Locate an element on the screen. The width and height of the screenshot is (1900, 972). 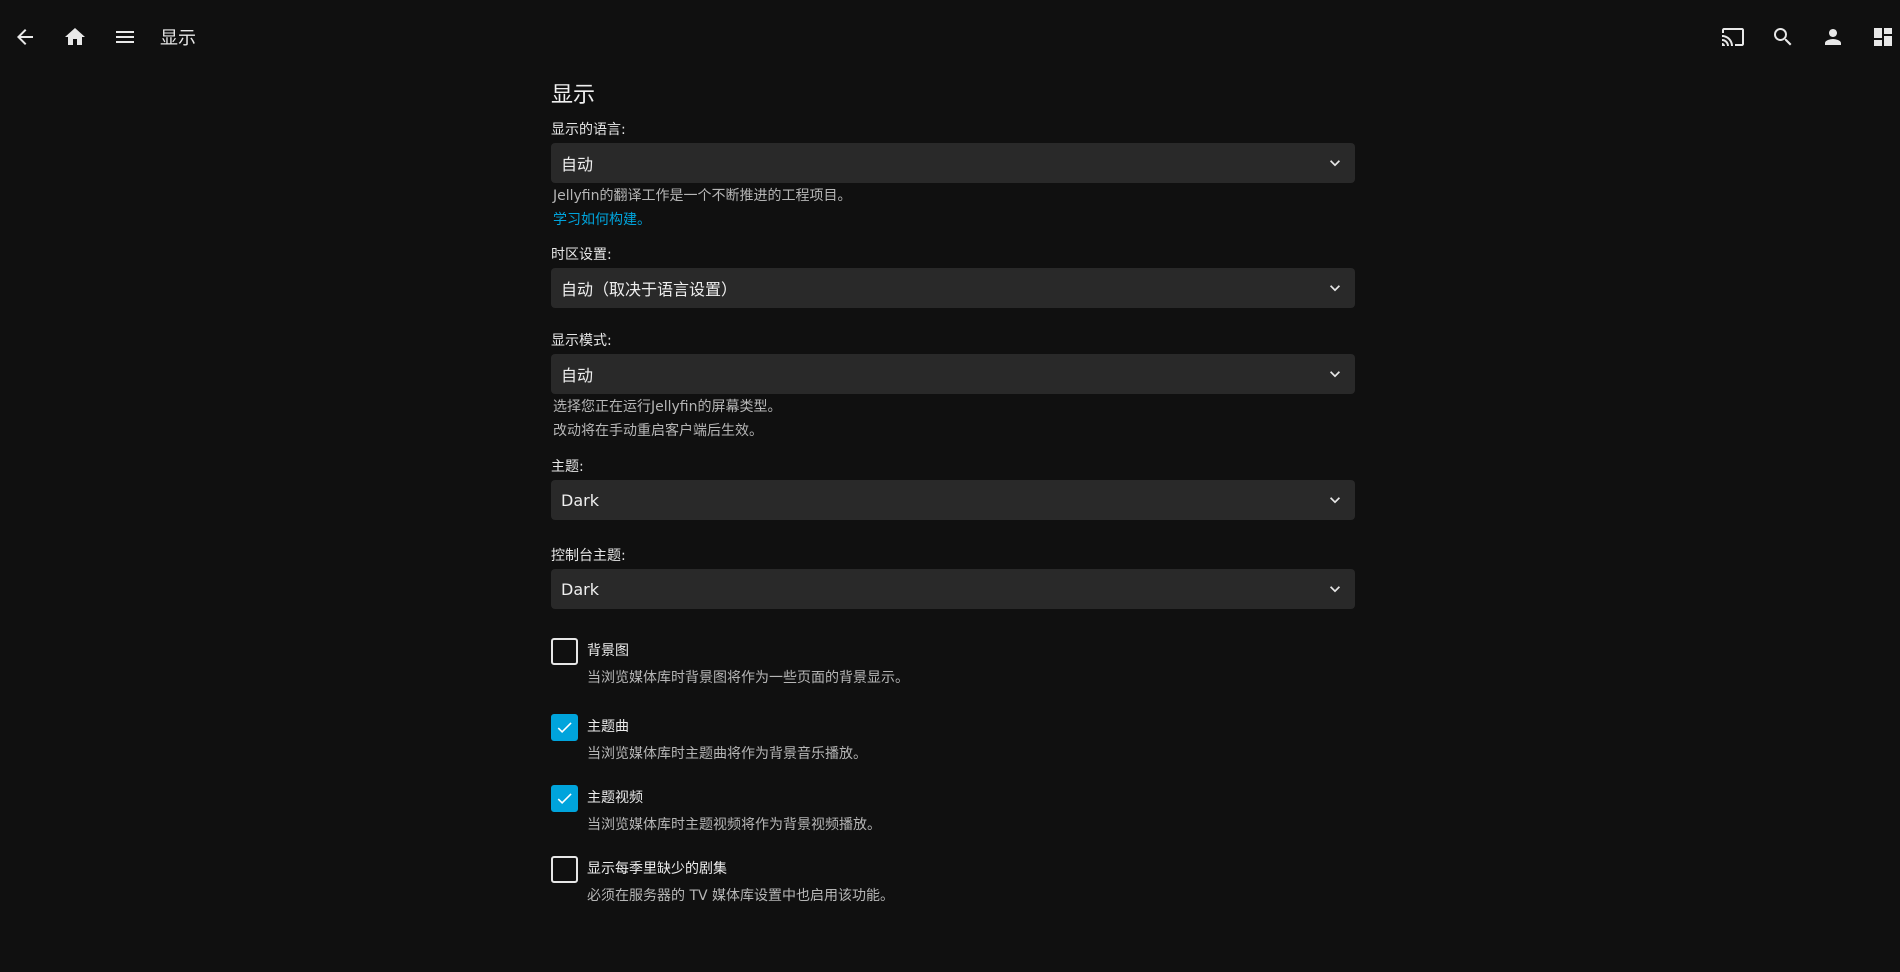
theme-videos-checkbox-row: 主题视频 当浏览媒体库时主题视频将作为背景视频播放。 is located at coordinates (953, 810).